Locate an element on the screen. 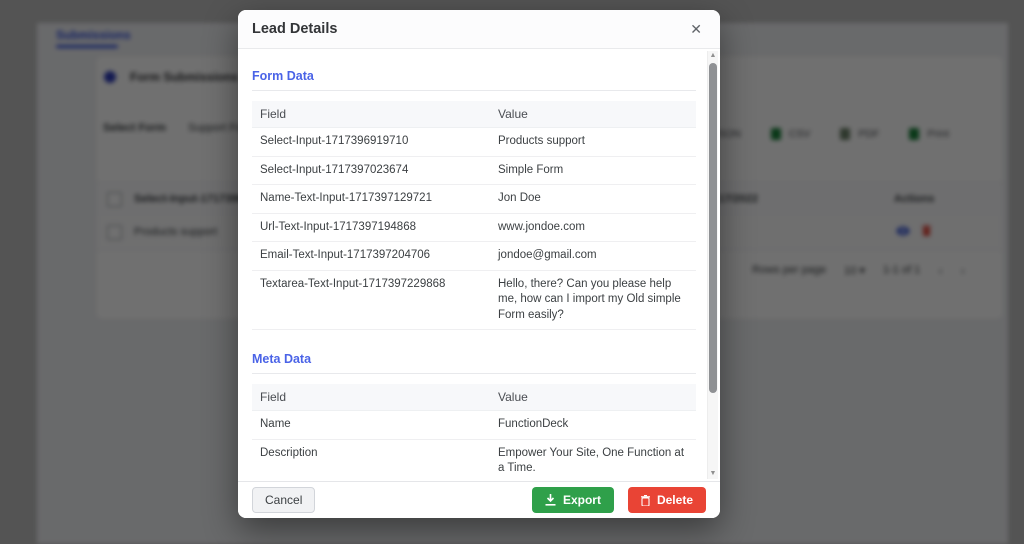 The image size is (1024, 544). field-cell: Email-Text-Input-1717397204706 is located at coordinates (371, 256).